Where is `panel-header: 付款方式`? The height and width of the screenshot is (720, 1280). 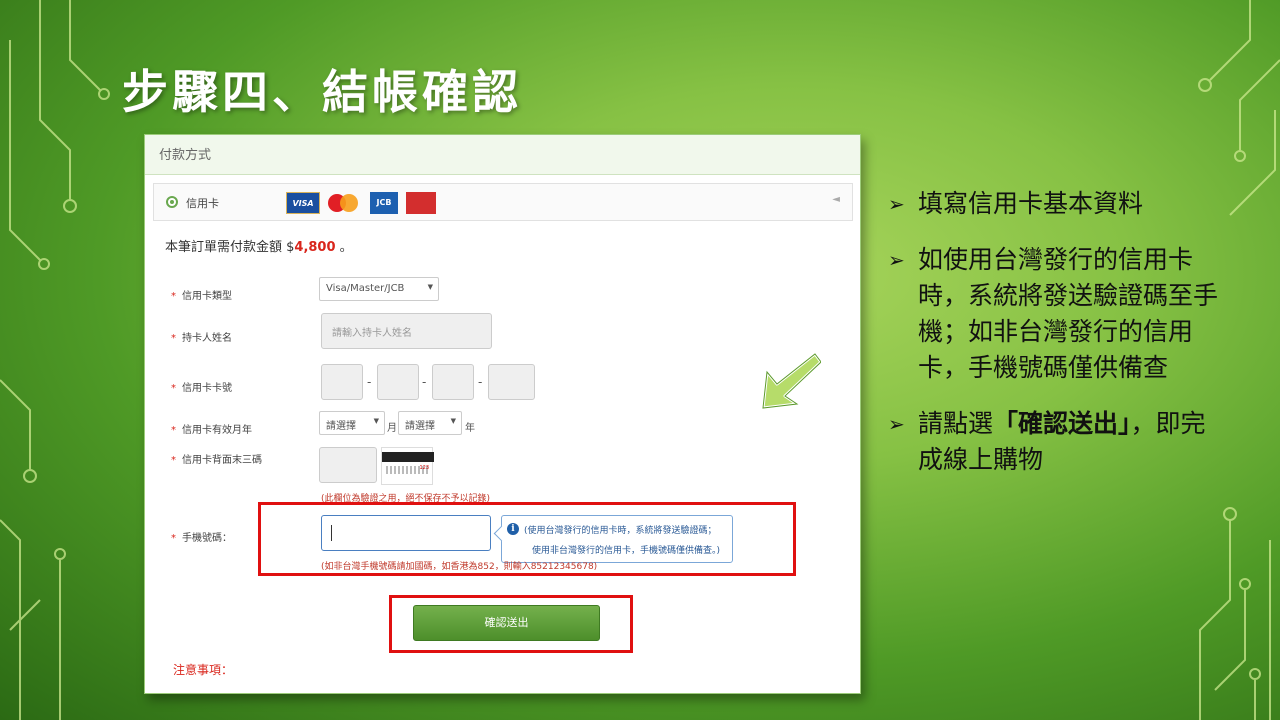 panel-header: 付款方式 is located at coordinates (502, 155).